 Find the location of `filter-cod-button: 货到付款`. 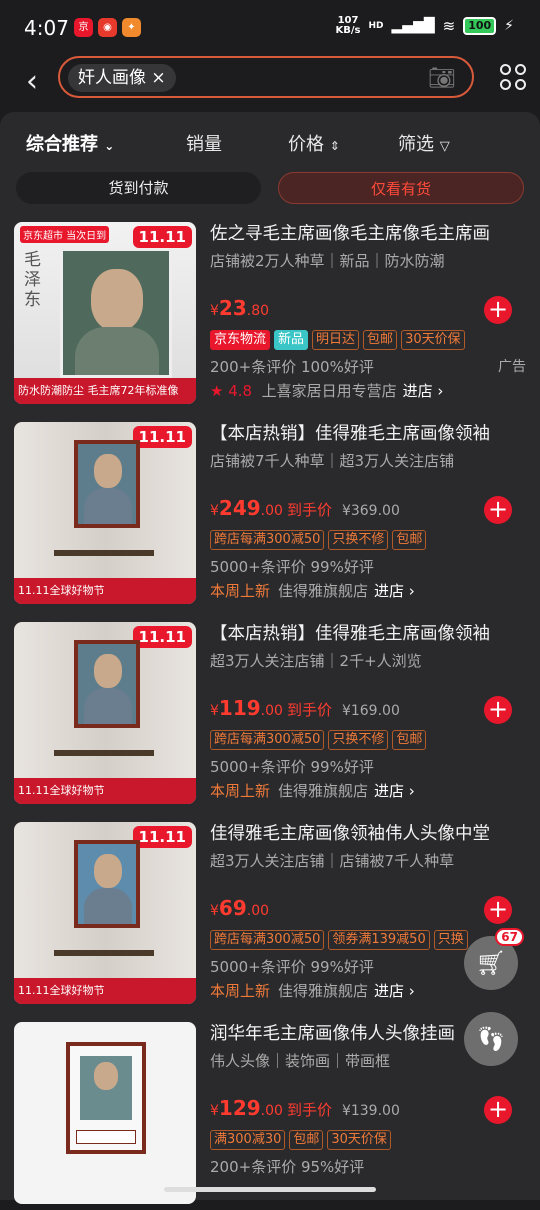

filter-cod-button: 货到付款 is located at coordinates (138, 188).